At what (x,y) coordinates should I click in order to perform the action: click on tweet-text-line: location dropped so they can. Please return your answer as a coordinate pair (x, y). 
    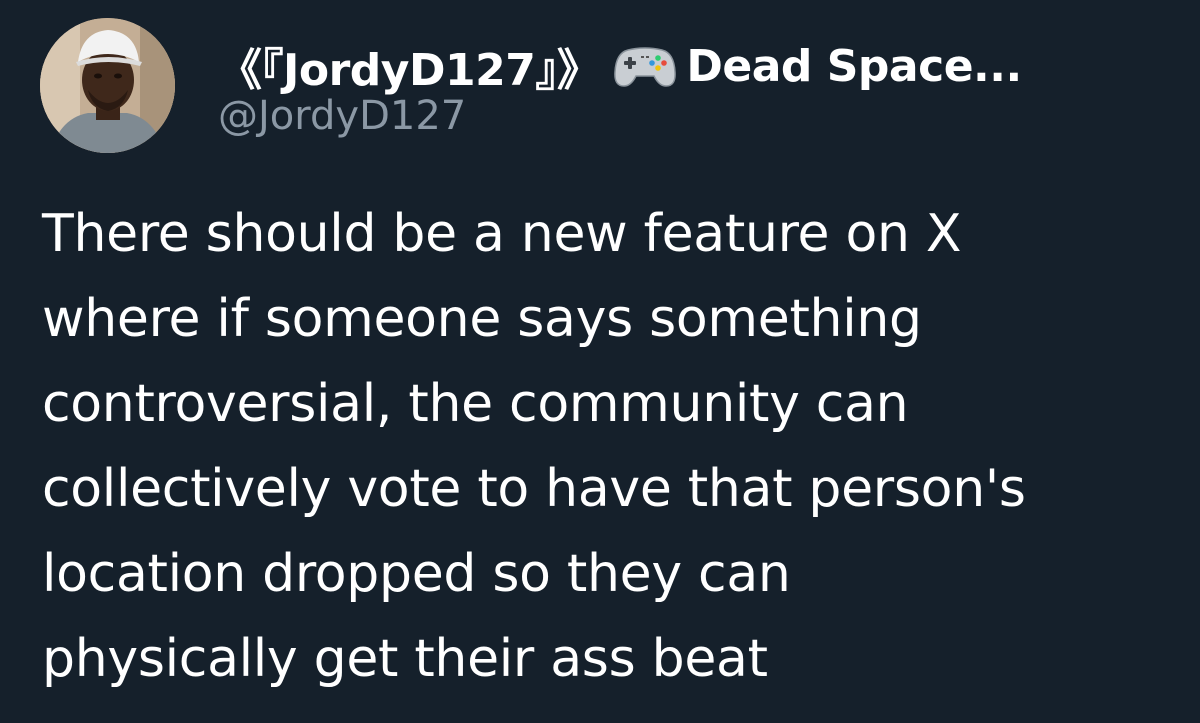
    Looking at the image, I should click on (416, 574).